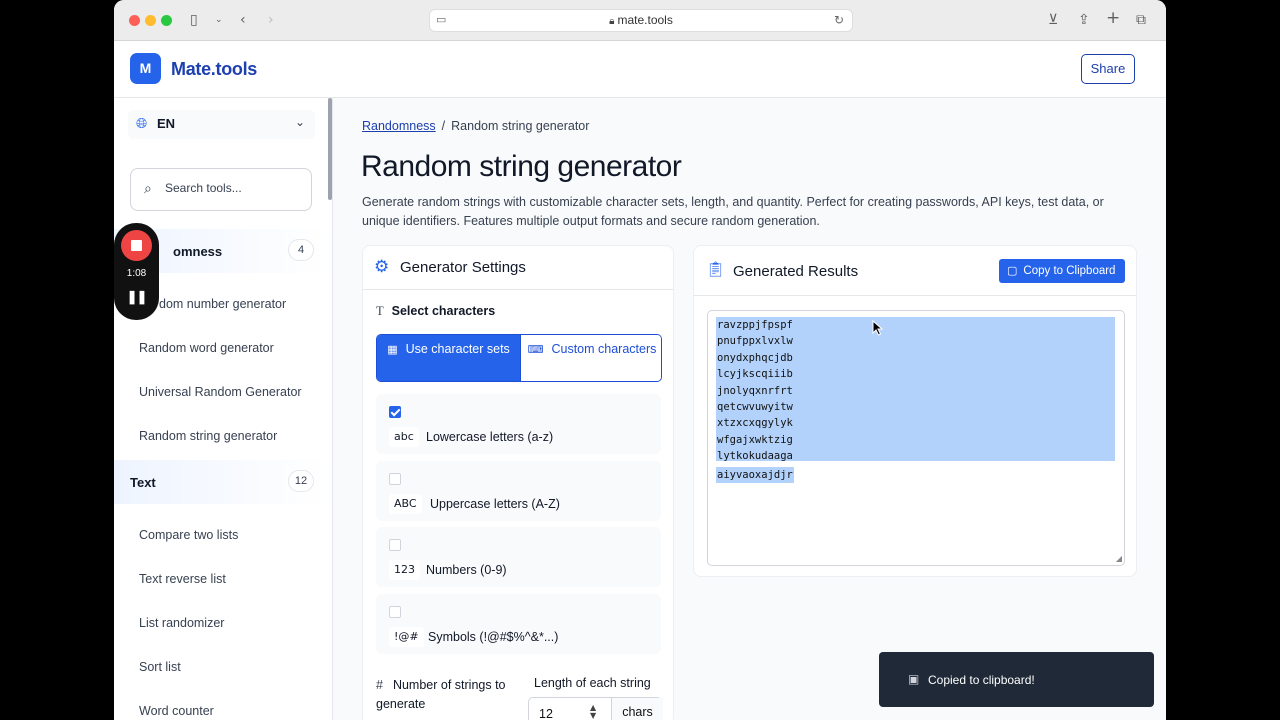 This screenshot has width=1280, height=720. I want to click on resize-handle-icon: ◢, so click(1119, 558).